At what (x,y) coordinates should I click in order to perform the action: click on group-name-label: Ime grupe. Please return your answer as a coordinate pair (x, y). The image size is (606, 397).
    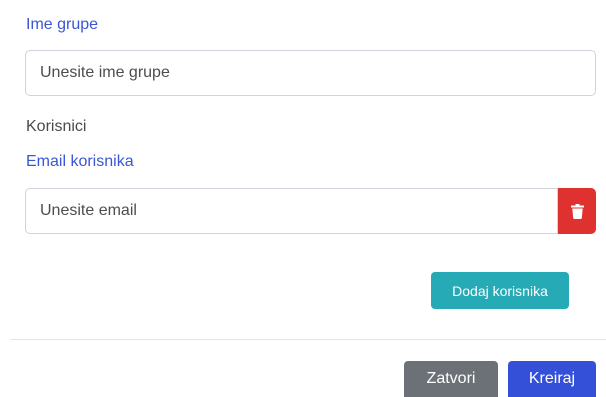
    Looking at the image, I should click on (62, 24).